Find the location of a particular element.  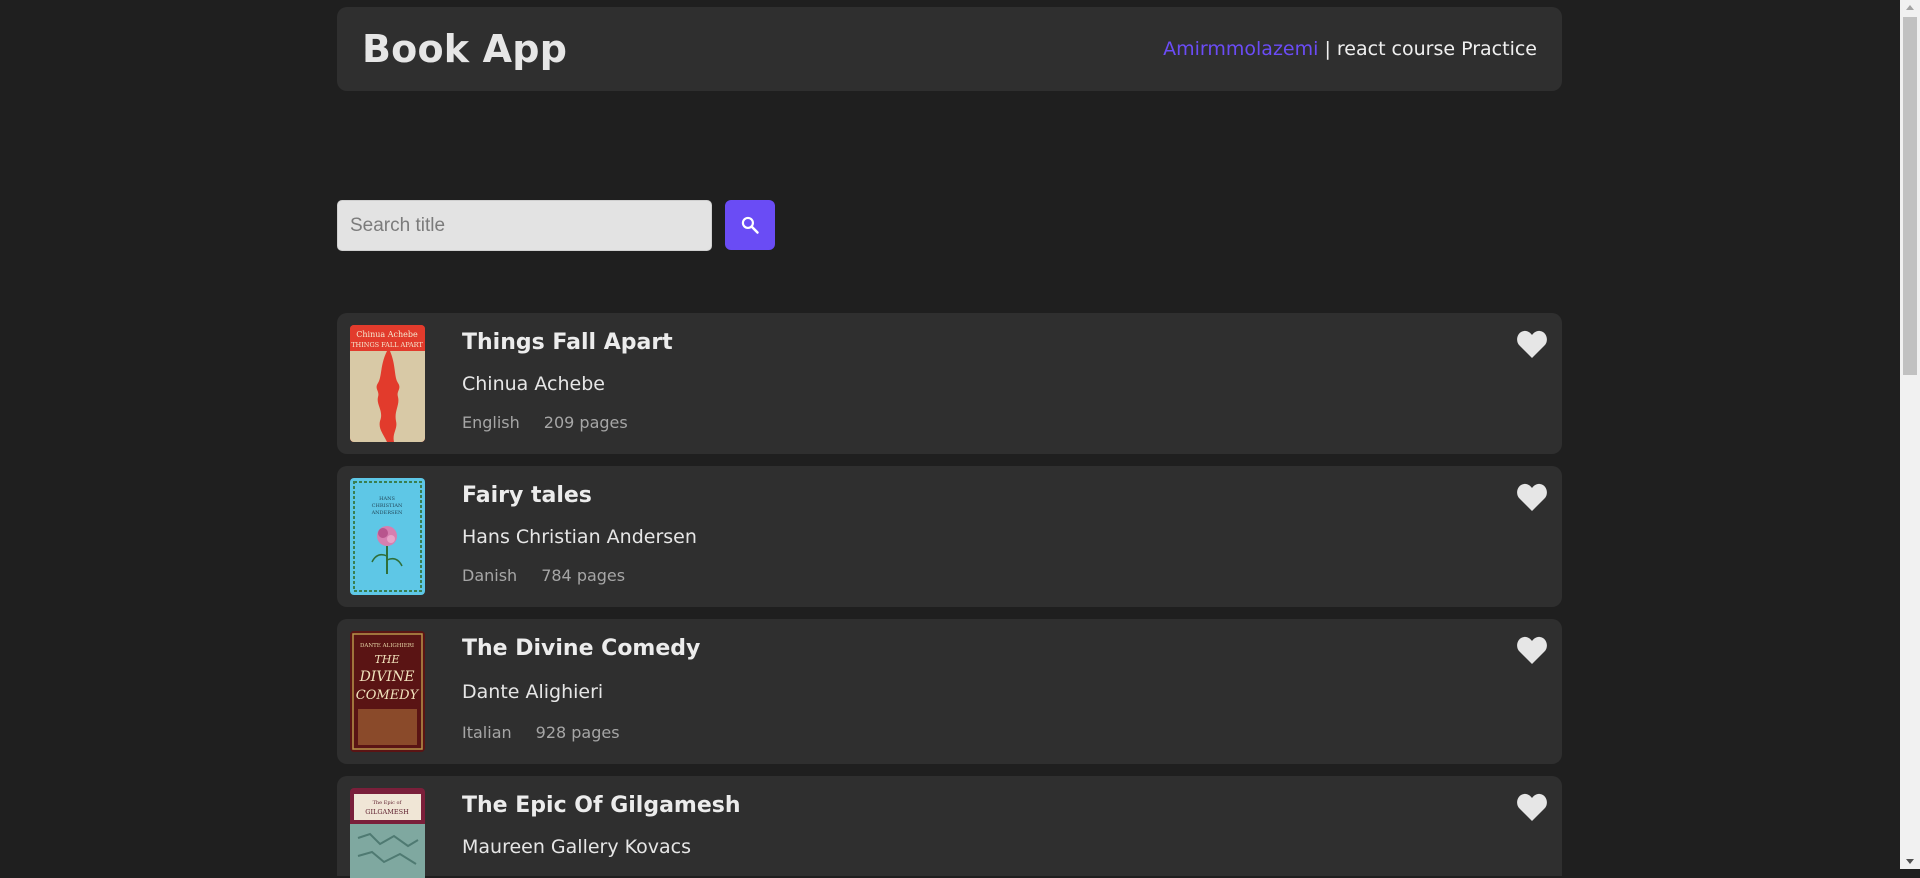

book-meta: Italian 928 pages is located at coordinates (581, 732).